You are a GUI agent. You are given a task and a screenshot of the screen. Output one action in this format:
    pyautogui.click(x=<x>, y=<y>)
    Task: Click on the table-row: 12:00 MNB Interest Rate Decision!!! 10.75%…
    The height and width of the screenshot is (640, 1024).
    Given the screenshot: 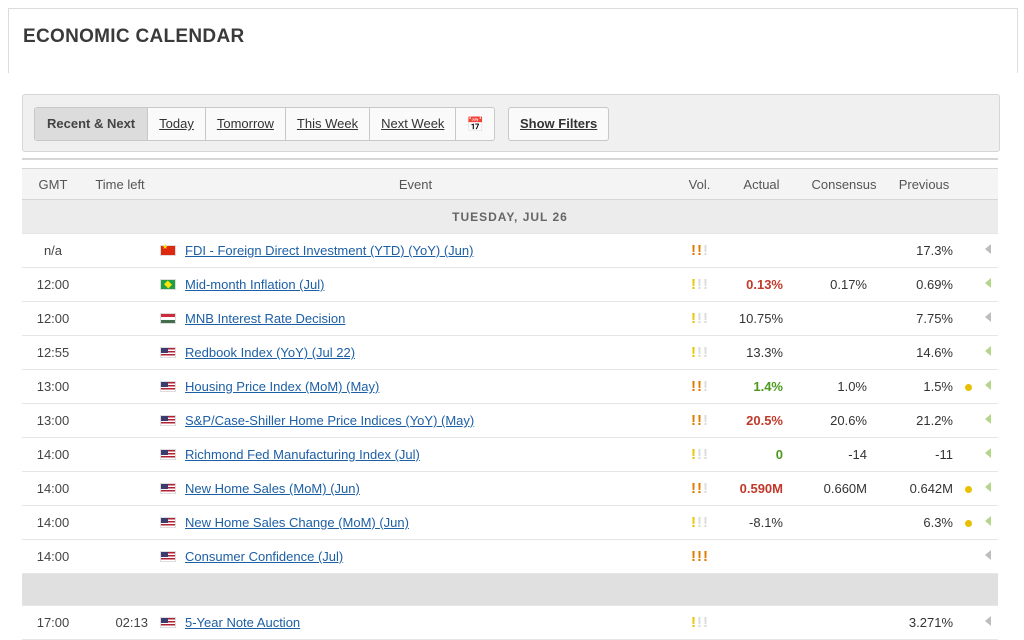 What is the action you would take?
    pyautogui.click(x=510, y=318)
    